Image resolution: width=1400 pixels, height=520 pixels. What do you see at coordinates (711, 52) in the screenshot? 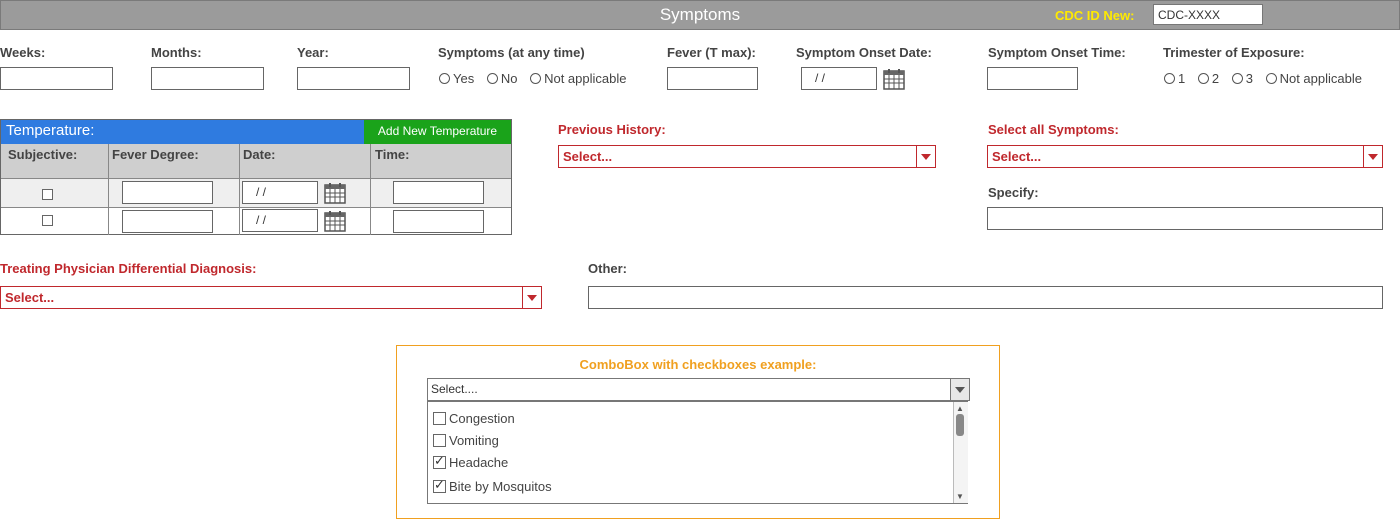
I see `fever-tmax-label: Fever (T max):` at bounding box center [711, 52].